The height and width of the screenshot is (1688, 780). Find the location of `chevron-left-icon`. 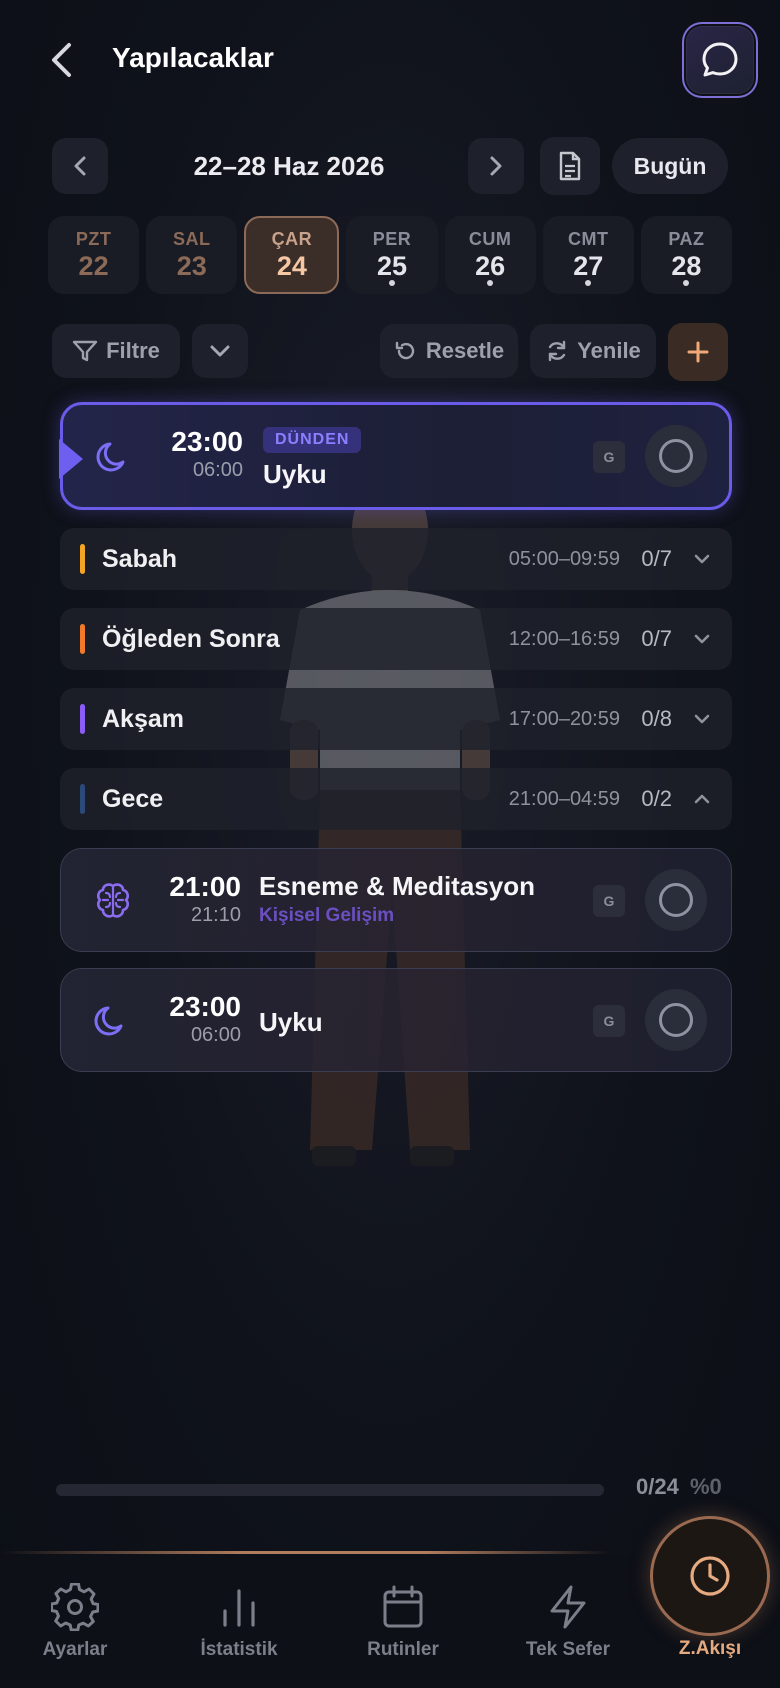

chevron-left-icon is located at coordinates (61, 60).